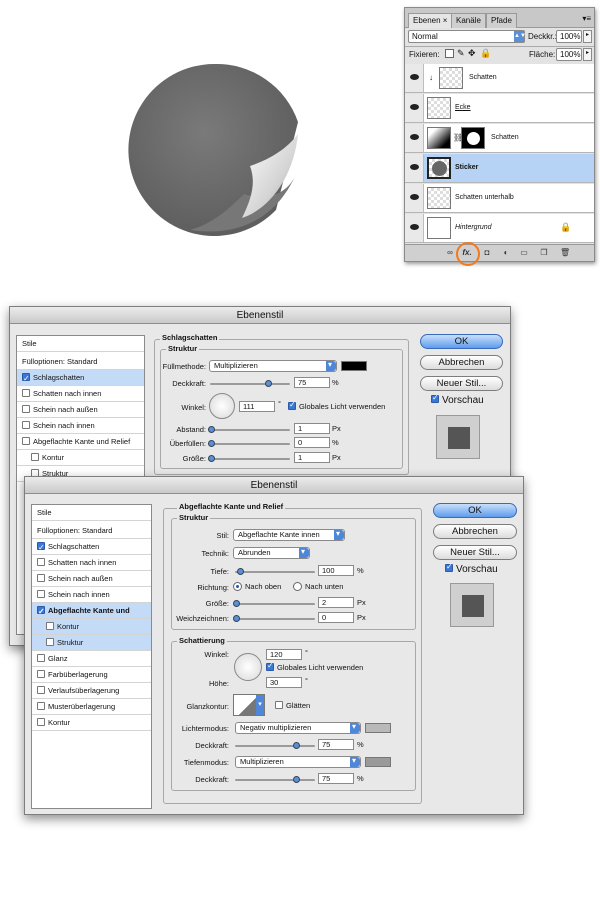  I want to click on direction-up-radio: Nach oben, so click(257, 586).